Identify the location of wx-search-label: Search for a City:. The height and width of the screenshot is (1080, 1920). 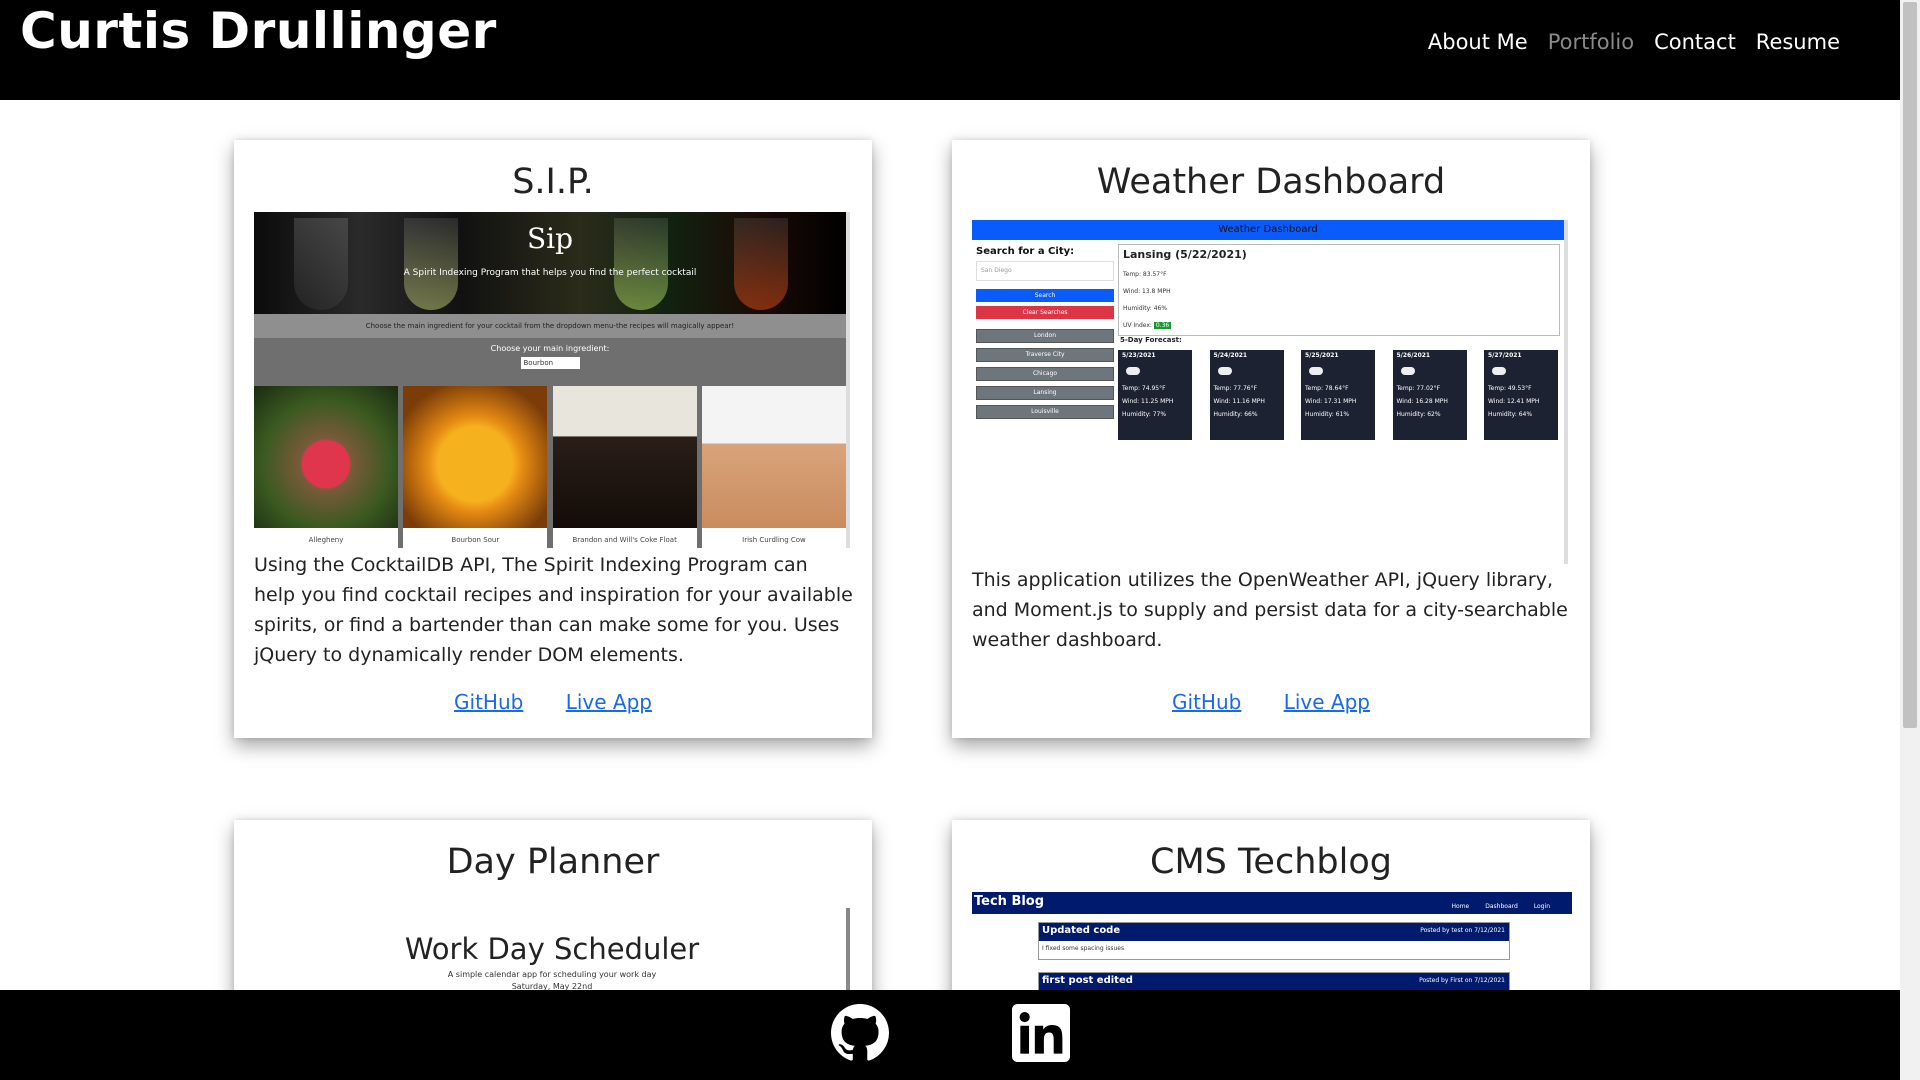
(1025, 251).